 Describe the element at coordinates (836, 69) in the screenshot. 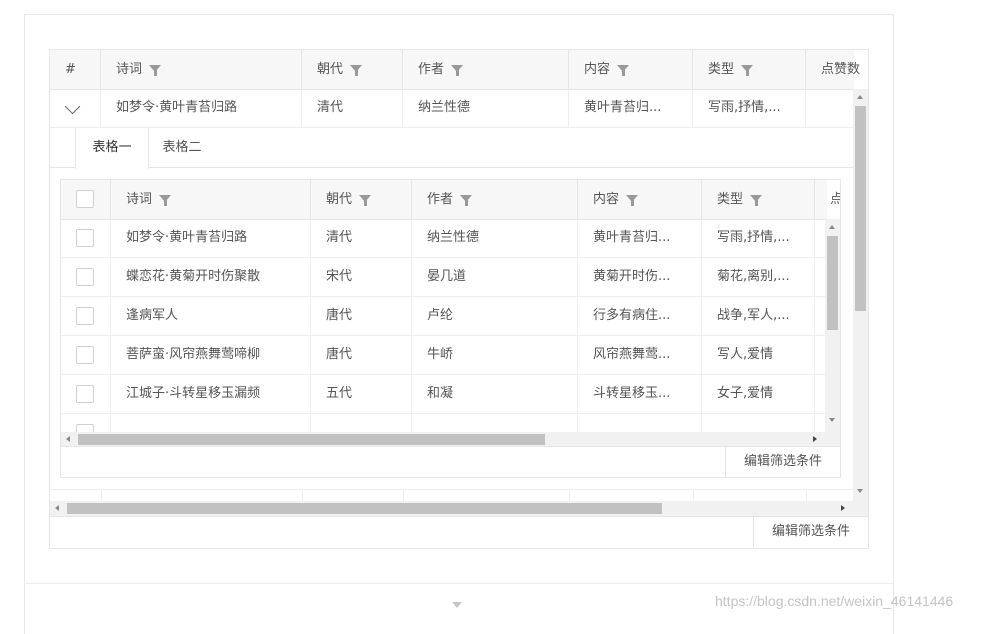

I see `col-likes-header: 点赞数` at that location.